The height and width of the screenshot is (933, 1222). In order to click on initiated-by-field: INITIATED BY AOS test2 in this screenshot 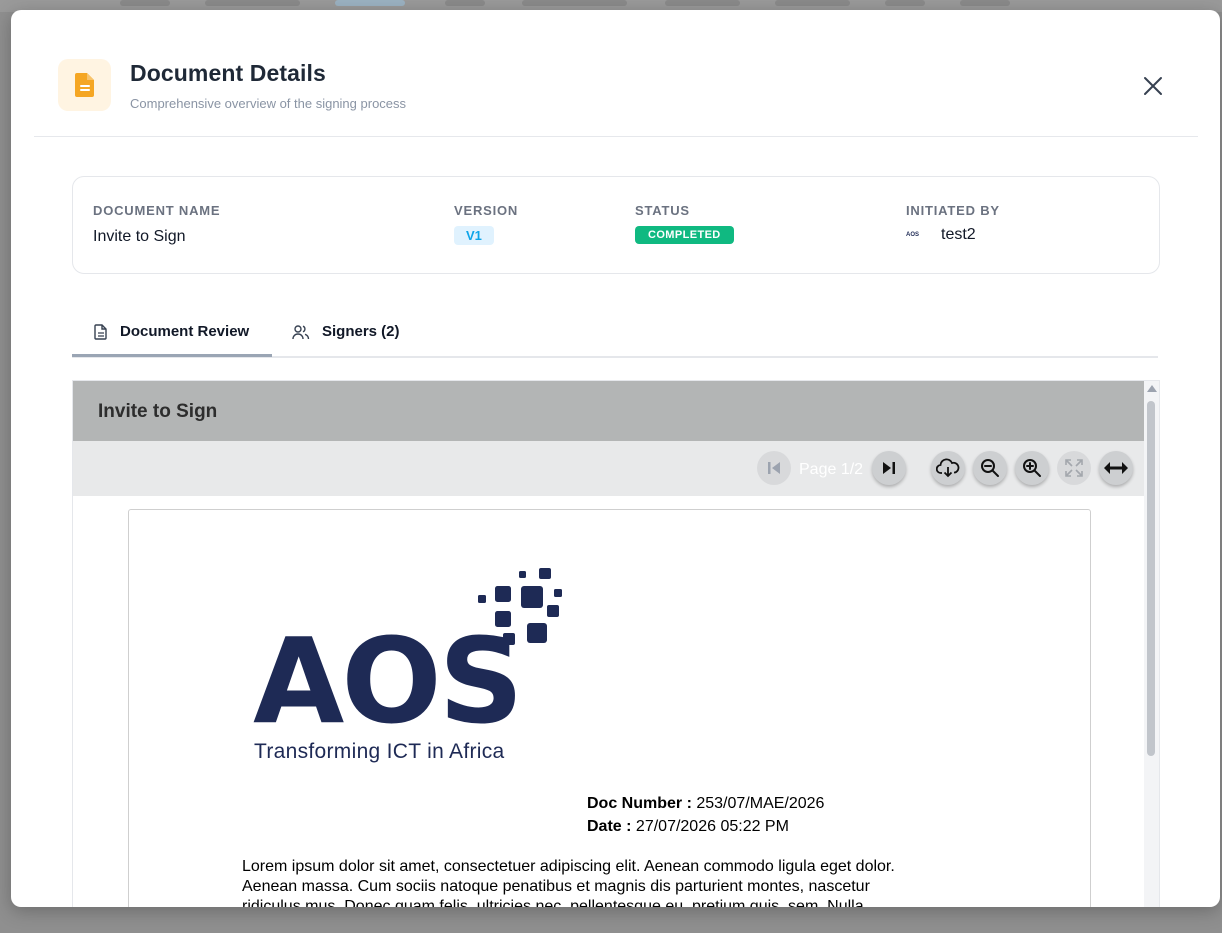, I will do `click(953, 223)`.